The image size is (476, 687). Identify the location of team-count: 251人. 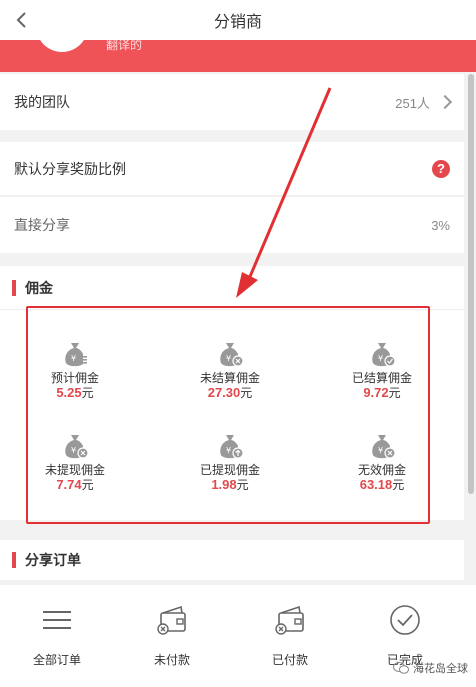
(412, 103).